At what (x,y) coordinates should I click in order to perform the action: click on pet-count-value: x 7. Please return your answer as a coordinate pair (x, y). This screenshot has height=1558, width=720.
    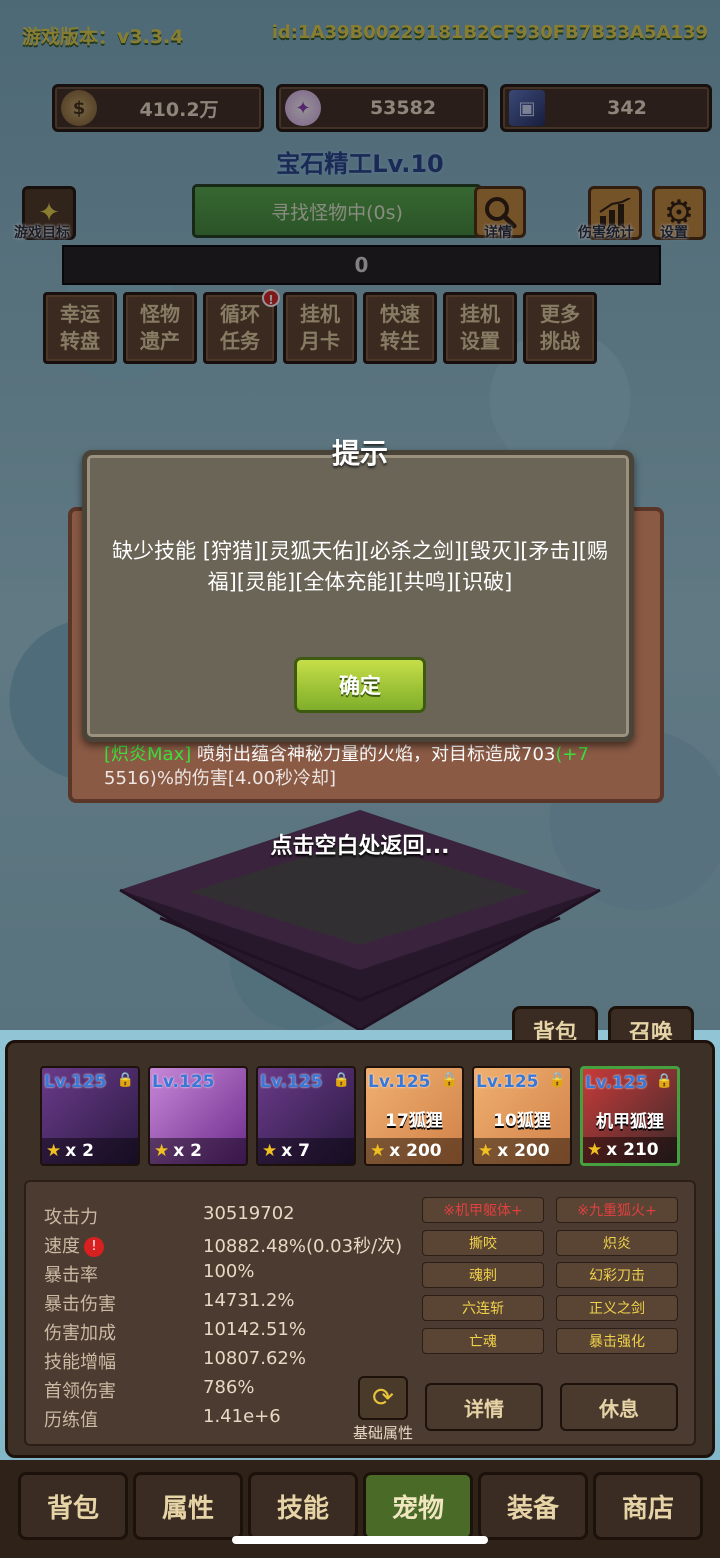
    Looking at the image, I should click on (295, 1151).